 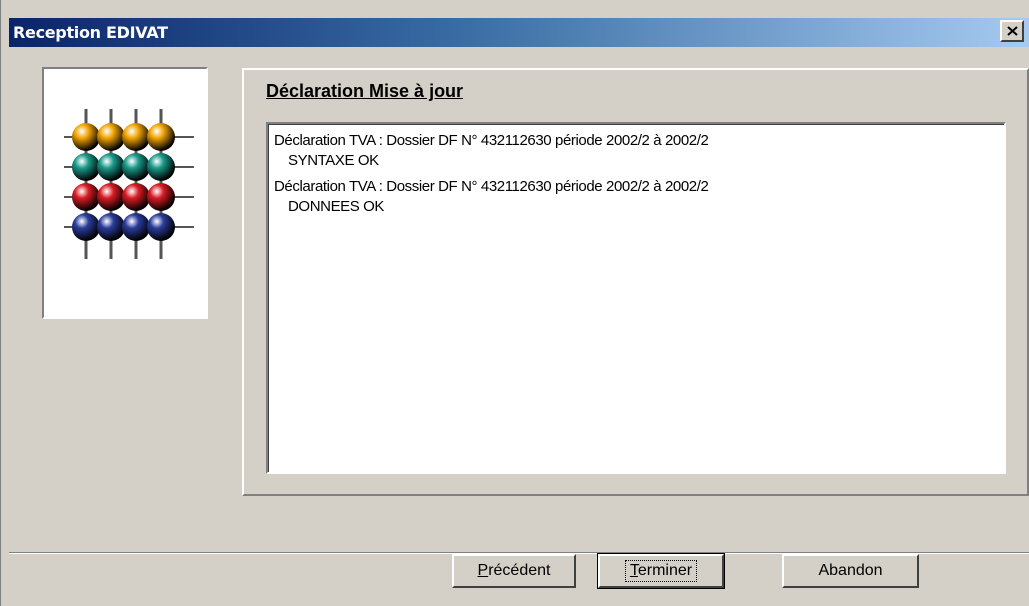 I want to click on close-button, so click(x=1012, y=31).